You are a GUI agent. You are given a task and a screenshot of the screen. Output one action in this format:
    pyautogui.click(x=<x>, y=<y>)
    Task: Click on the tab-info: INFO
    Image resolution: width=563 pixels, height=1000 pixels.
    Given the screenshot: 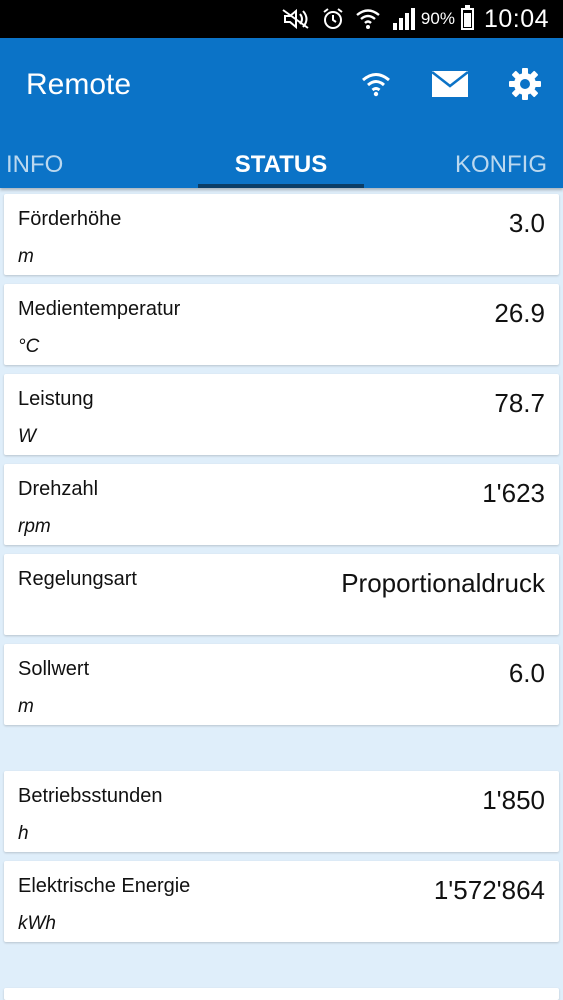 What is the action you would take?
    pyautogui.click(x=34, y=165)
    